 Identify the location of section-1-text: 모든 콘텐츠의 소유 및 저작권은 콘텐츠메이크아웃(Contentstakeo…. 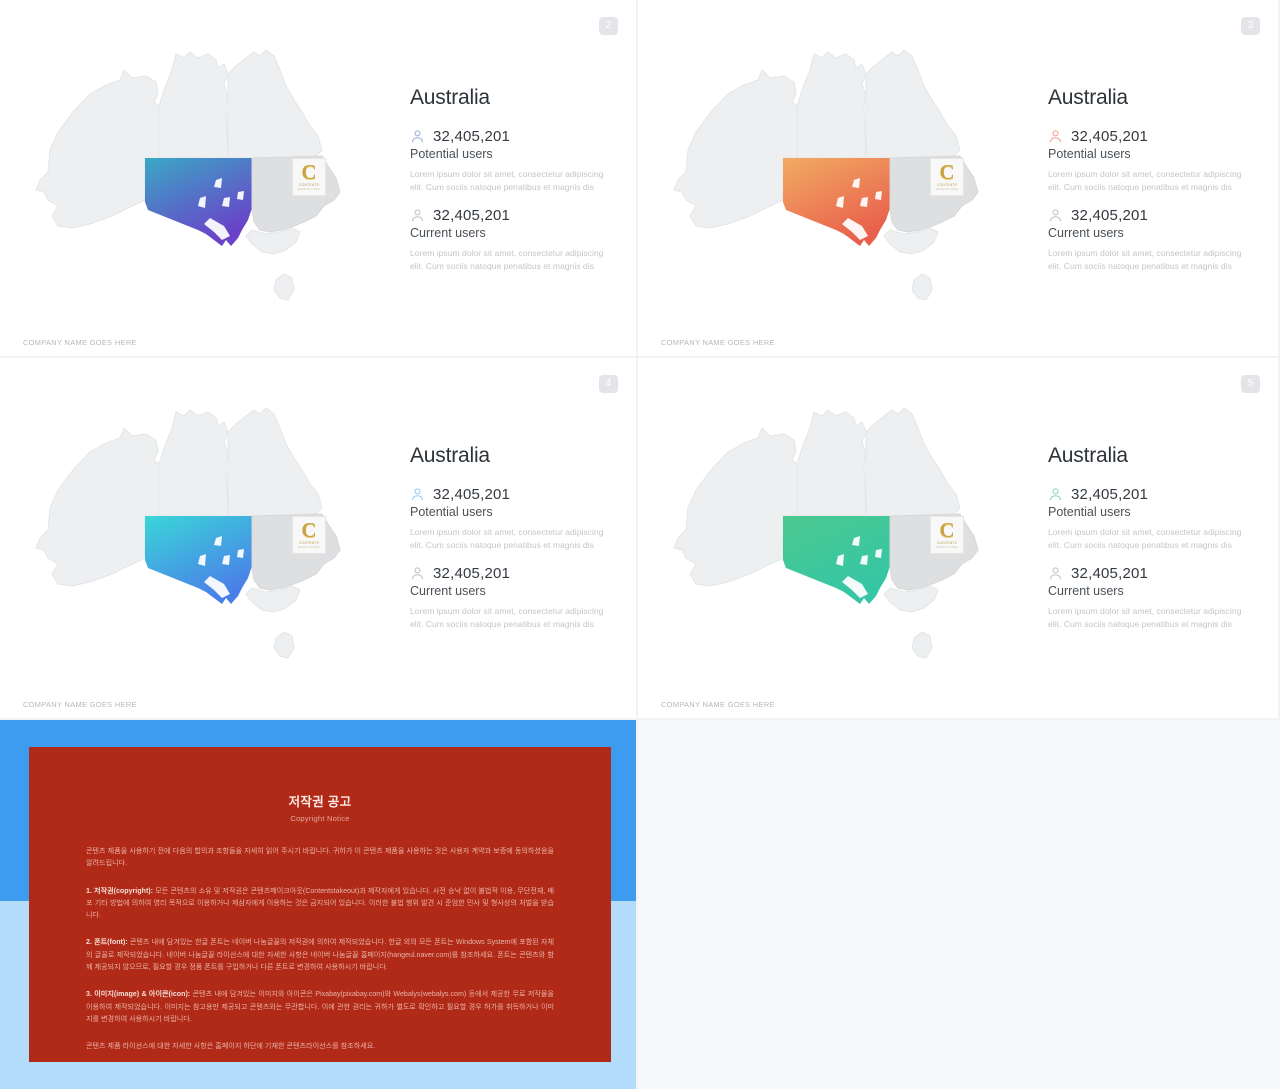
(320, 903).